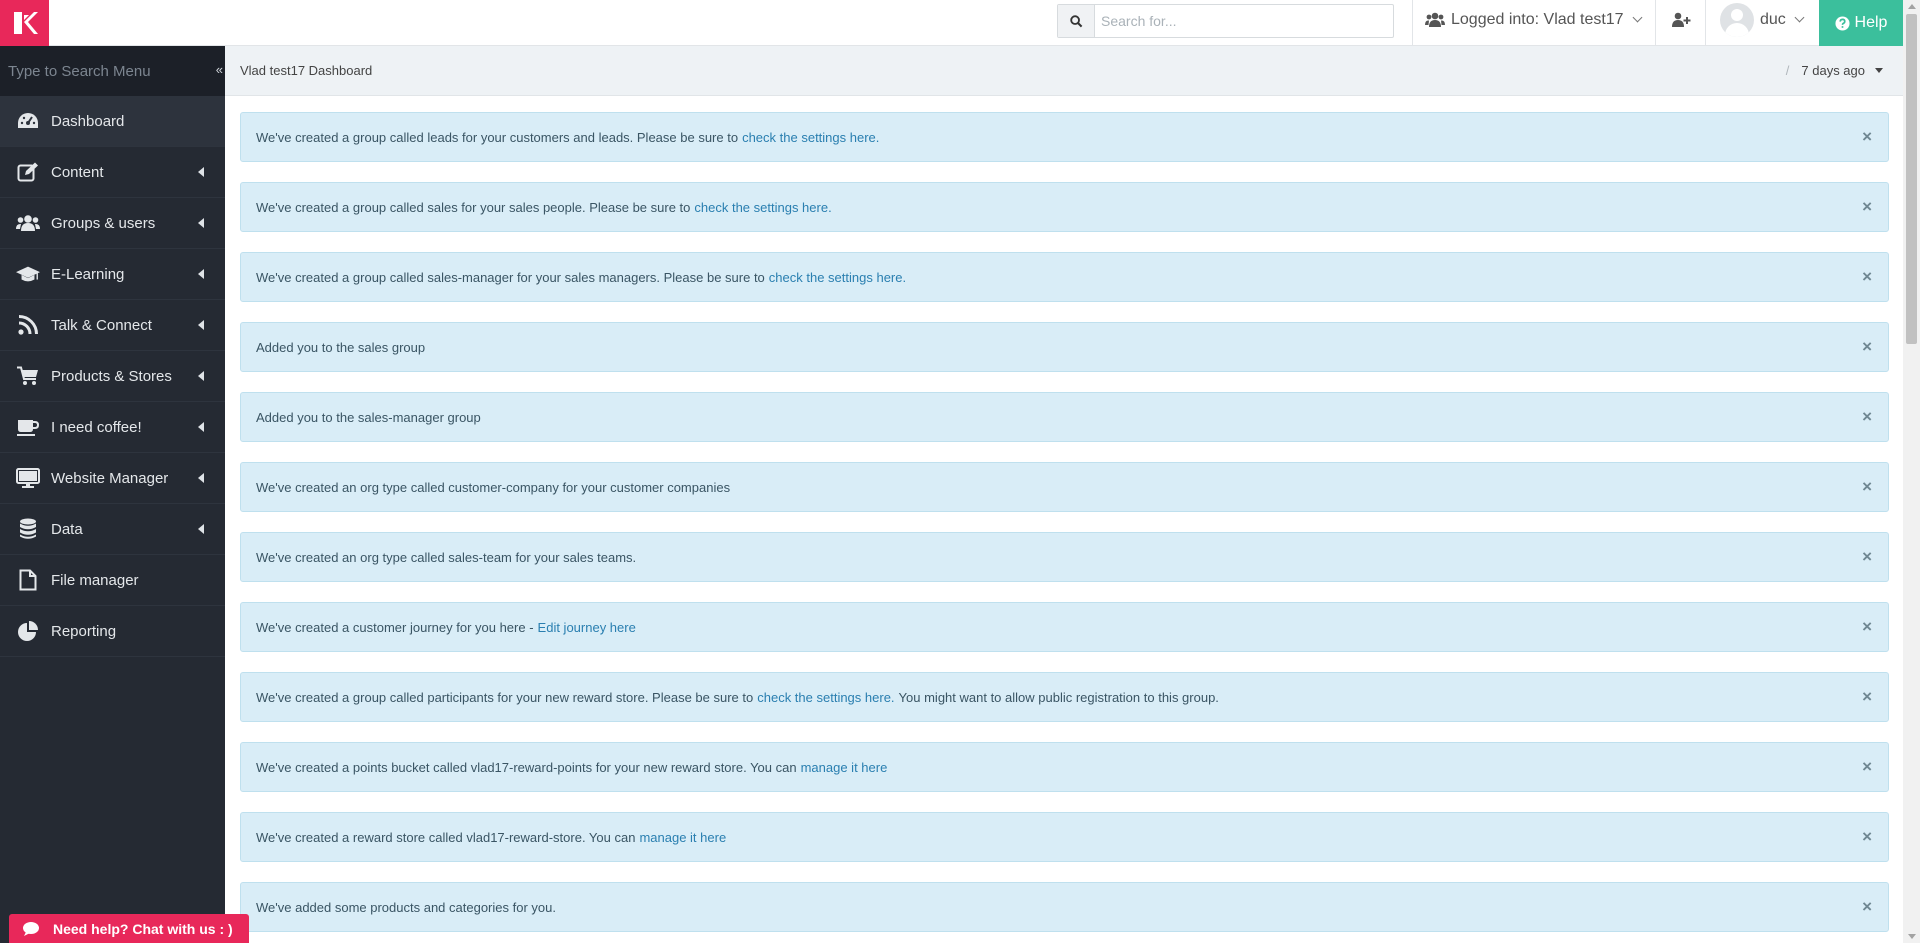  Describe the element at coordinates (1244, 21) in the screenshot. I see `search-input` at that location.